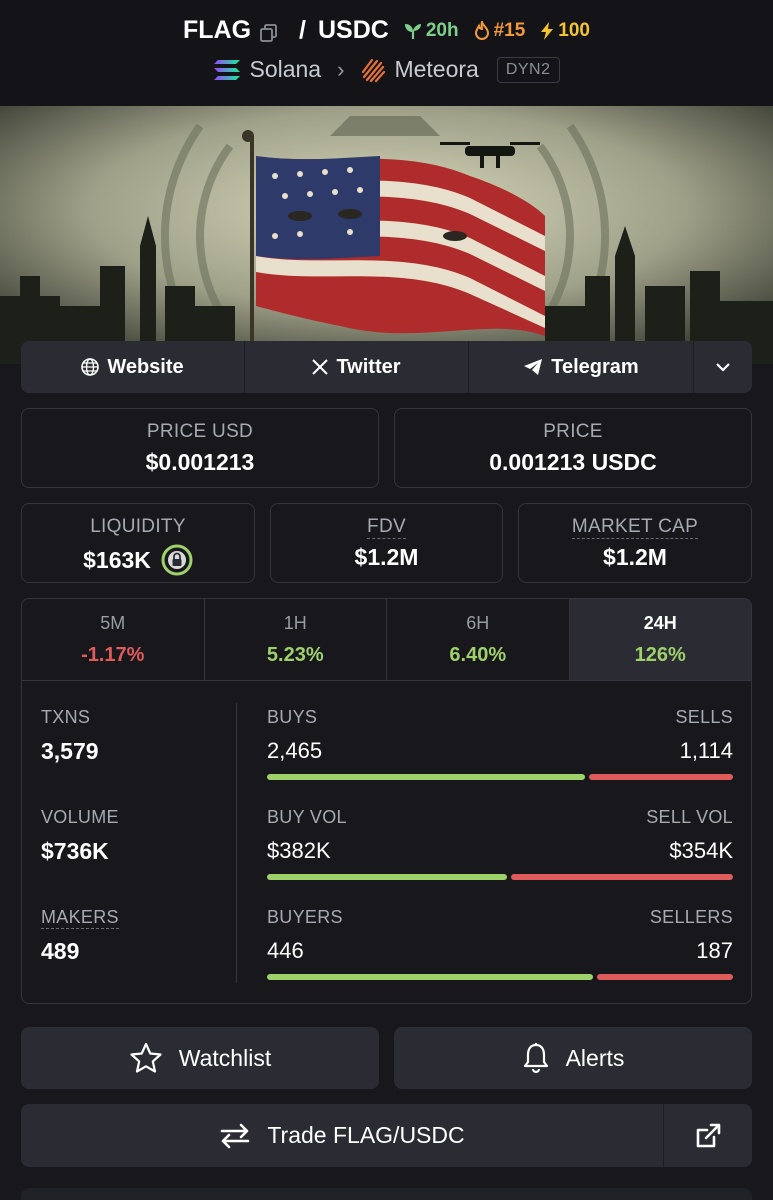 The width and height of the screenshot is (773, 1200). What do you see at coordinates (431, 31) in the screenshot?
I see `age-badge: 20h` at bounding box center [431, 31].